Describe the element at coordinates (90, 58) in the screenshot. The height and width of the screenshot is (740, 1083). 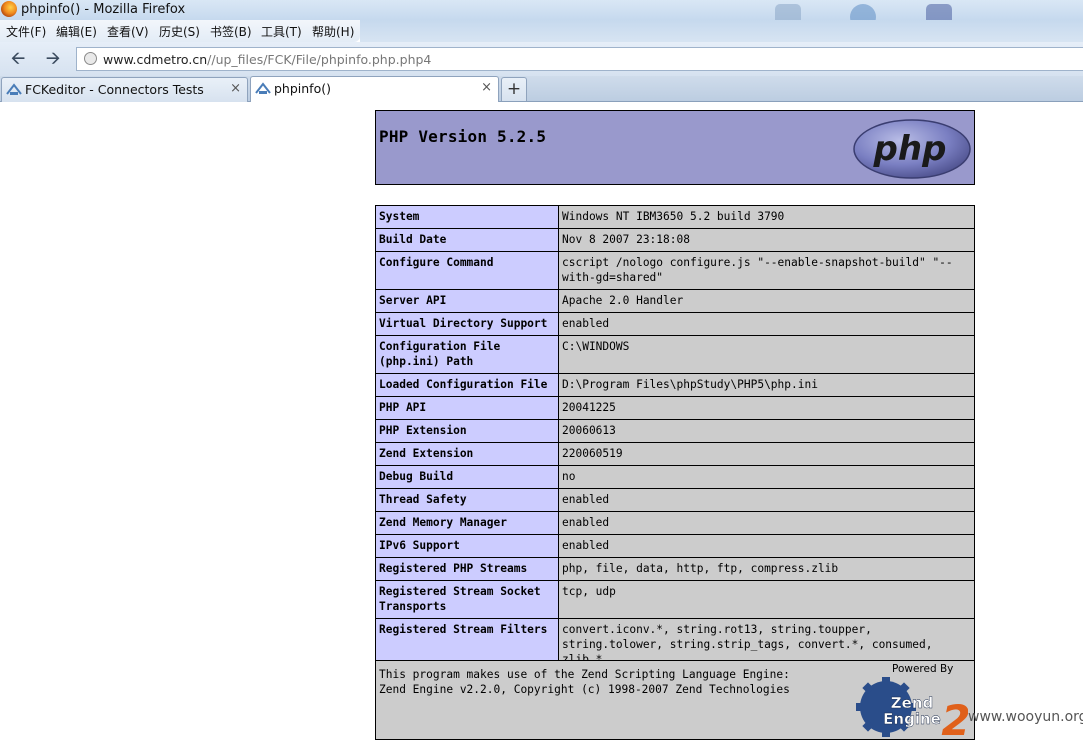
I see `site-identity-icon` at that location.